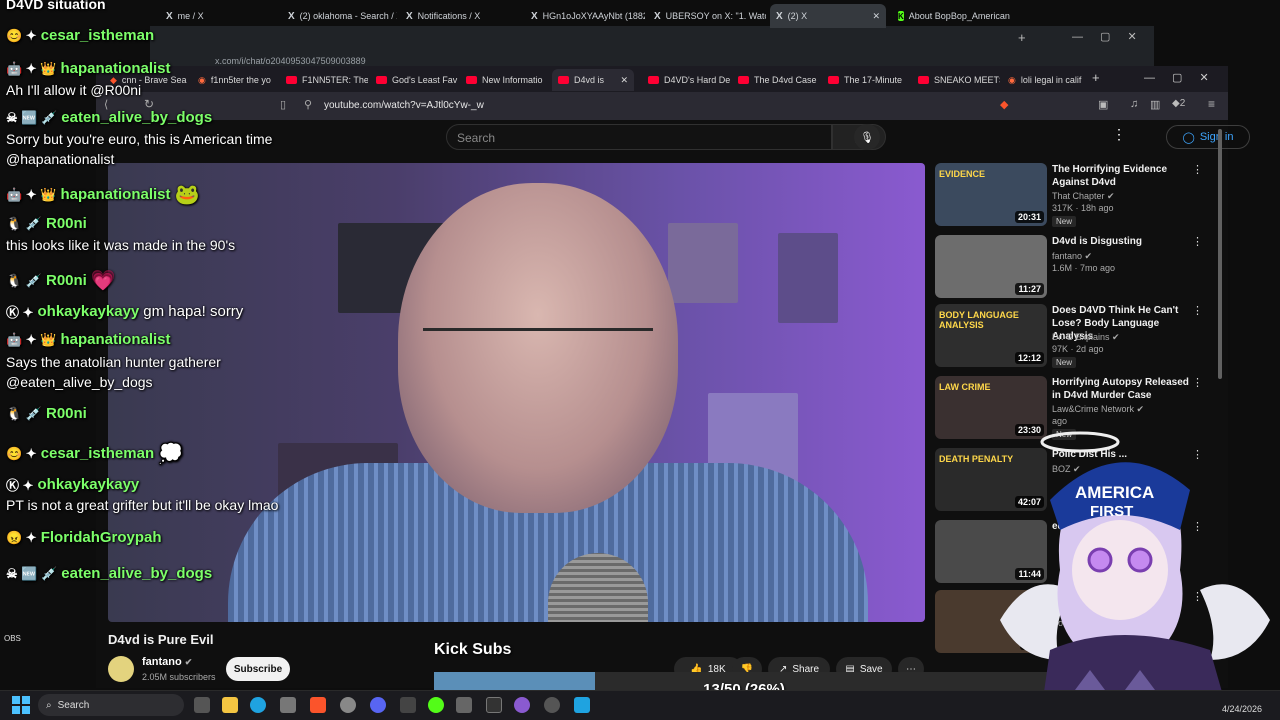 Image resolution: width=1280 pixels, height=720 pixels. I want to click on front-tab: The 17-Minute, so click(866, 80).